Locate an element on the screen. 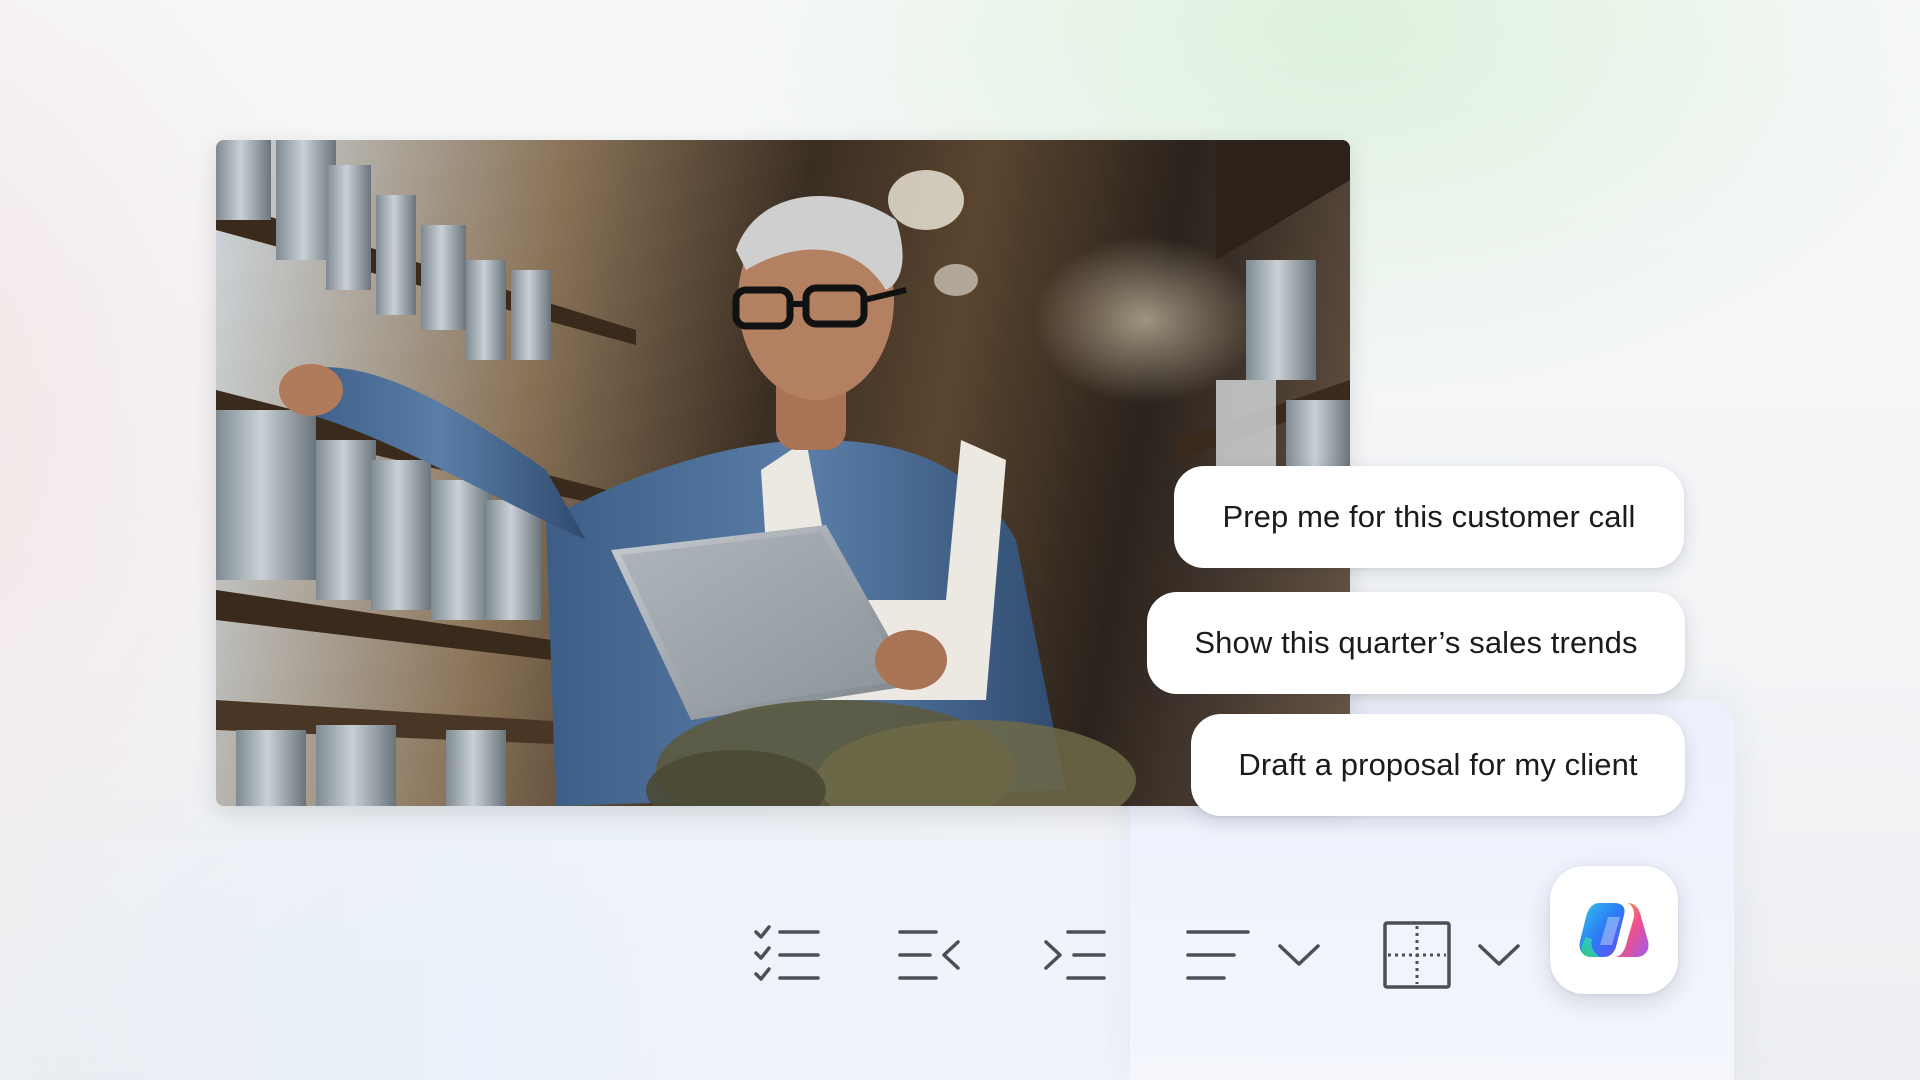  decrease-indent-icon is located at coordinates (929, 955).